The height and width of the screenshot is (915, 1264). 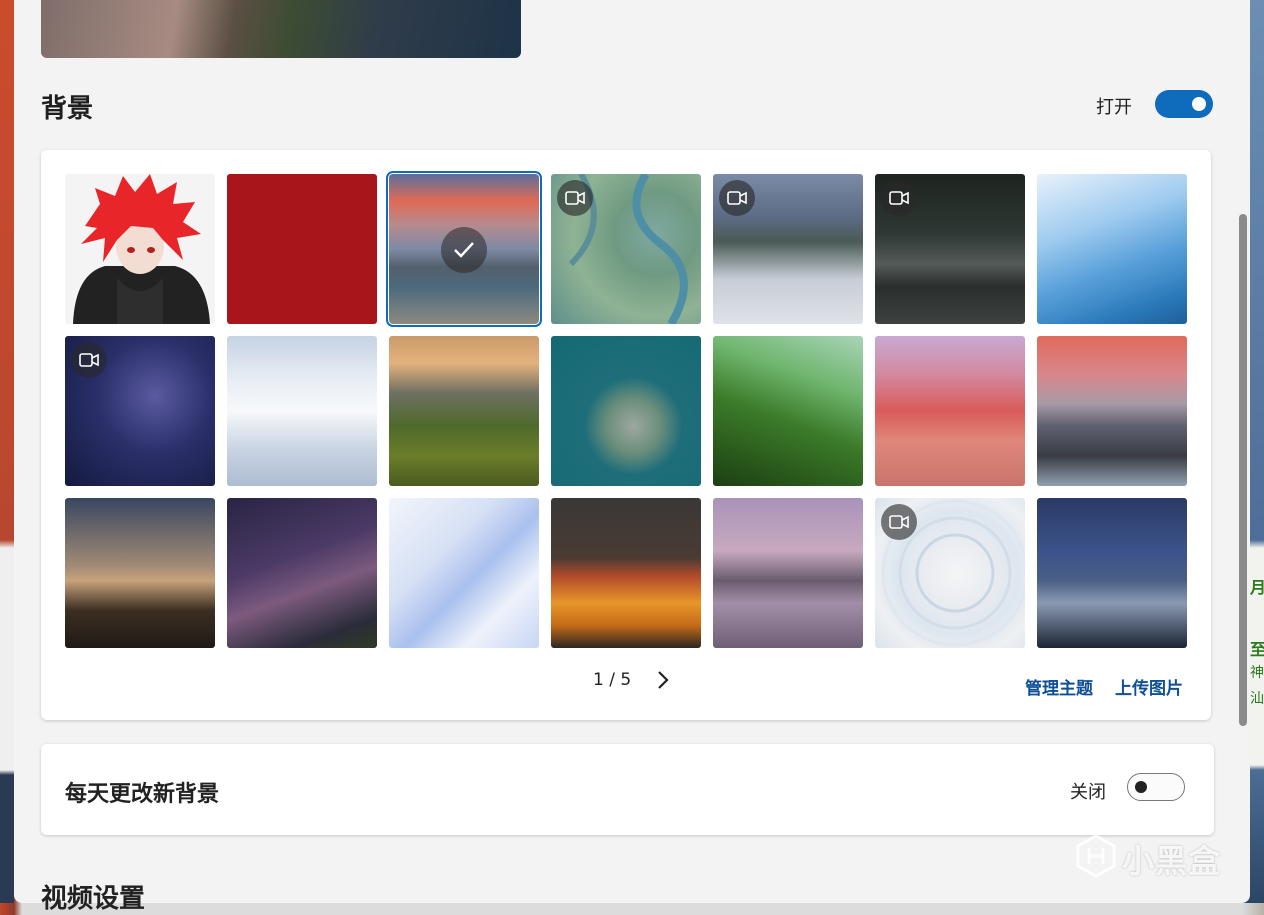 I want to click on tile-starry-sky, so click(x=140, y=411).